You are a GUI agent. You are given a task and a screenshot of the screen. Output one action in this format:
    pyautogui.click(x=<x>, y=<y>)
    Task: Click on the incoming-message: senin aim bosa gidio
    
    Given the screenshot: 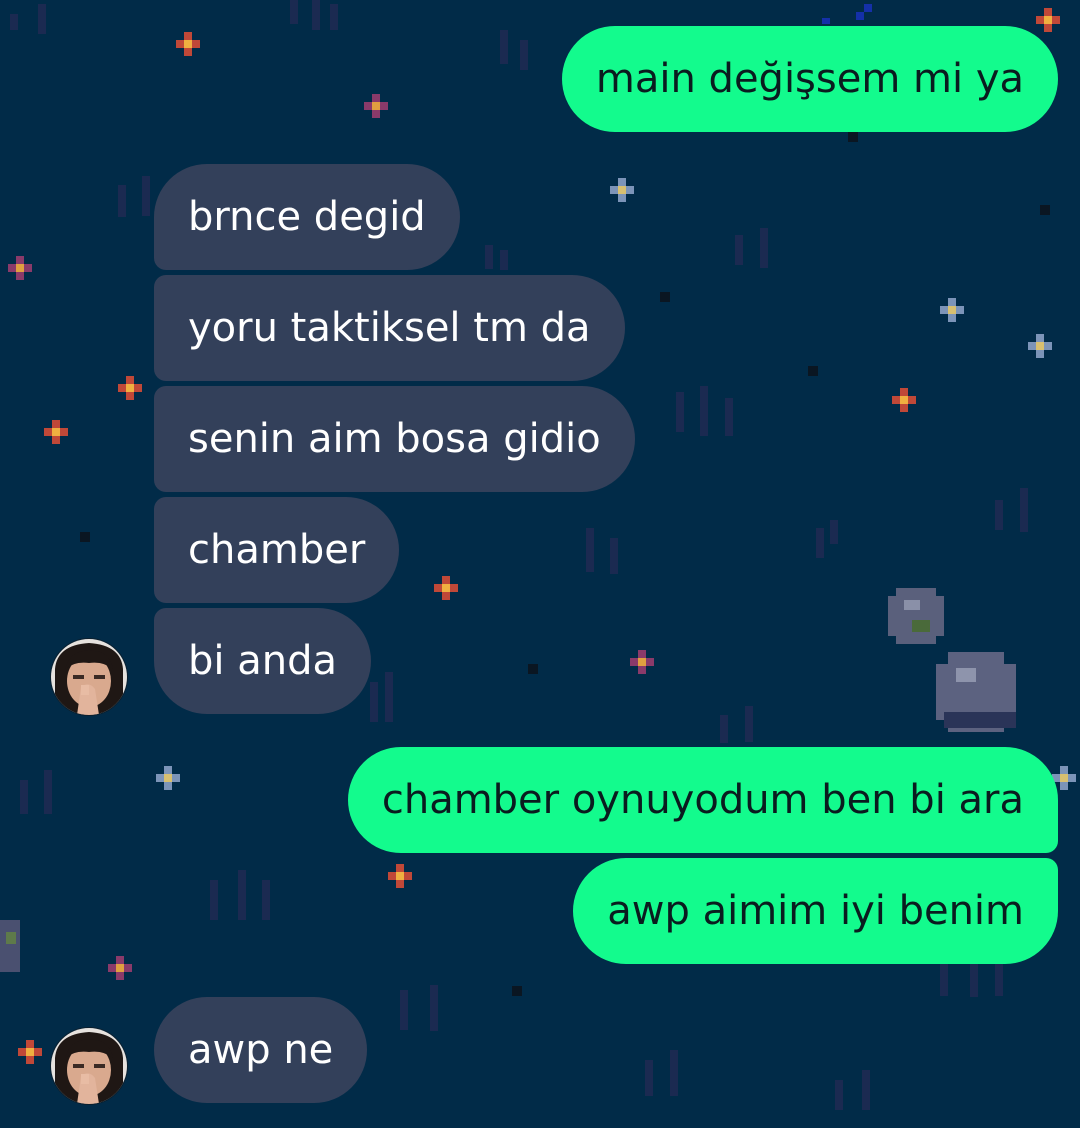 What is the action you would take?
    pyautogui.click(x=394, y=439)
    